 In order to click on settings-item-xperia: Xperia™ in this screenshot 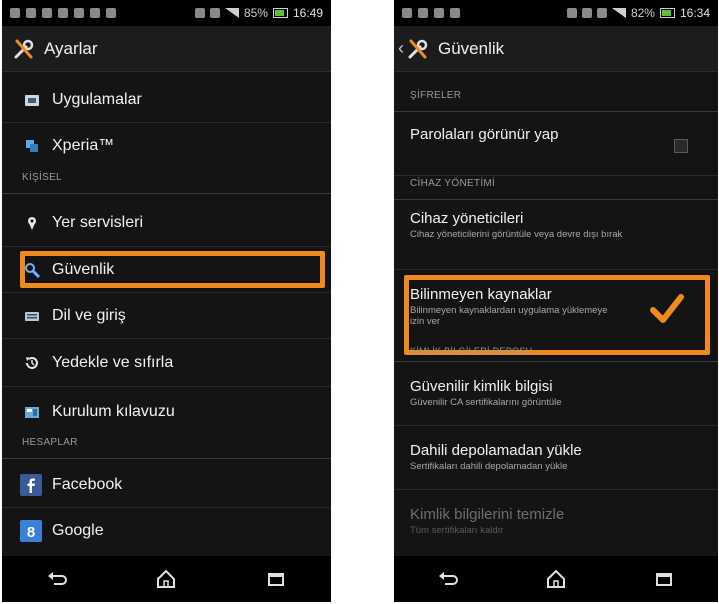, I will do `click(166, 146)`.